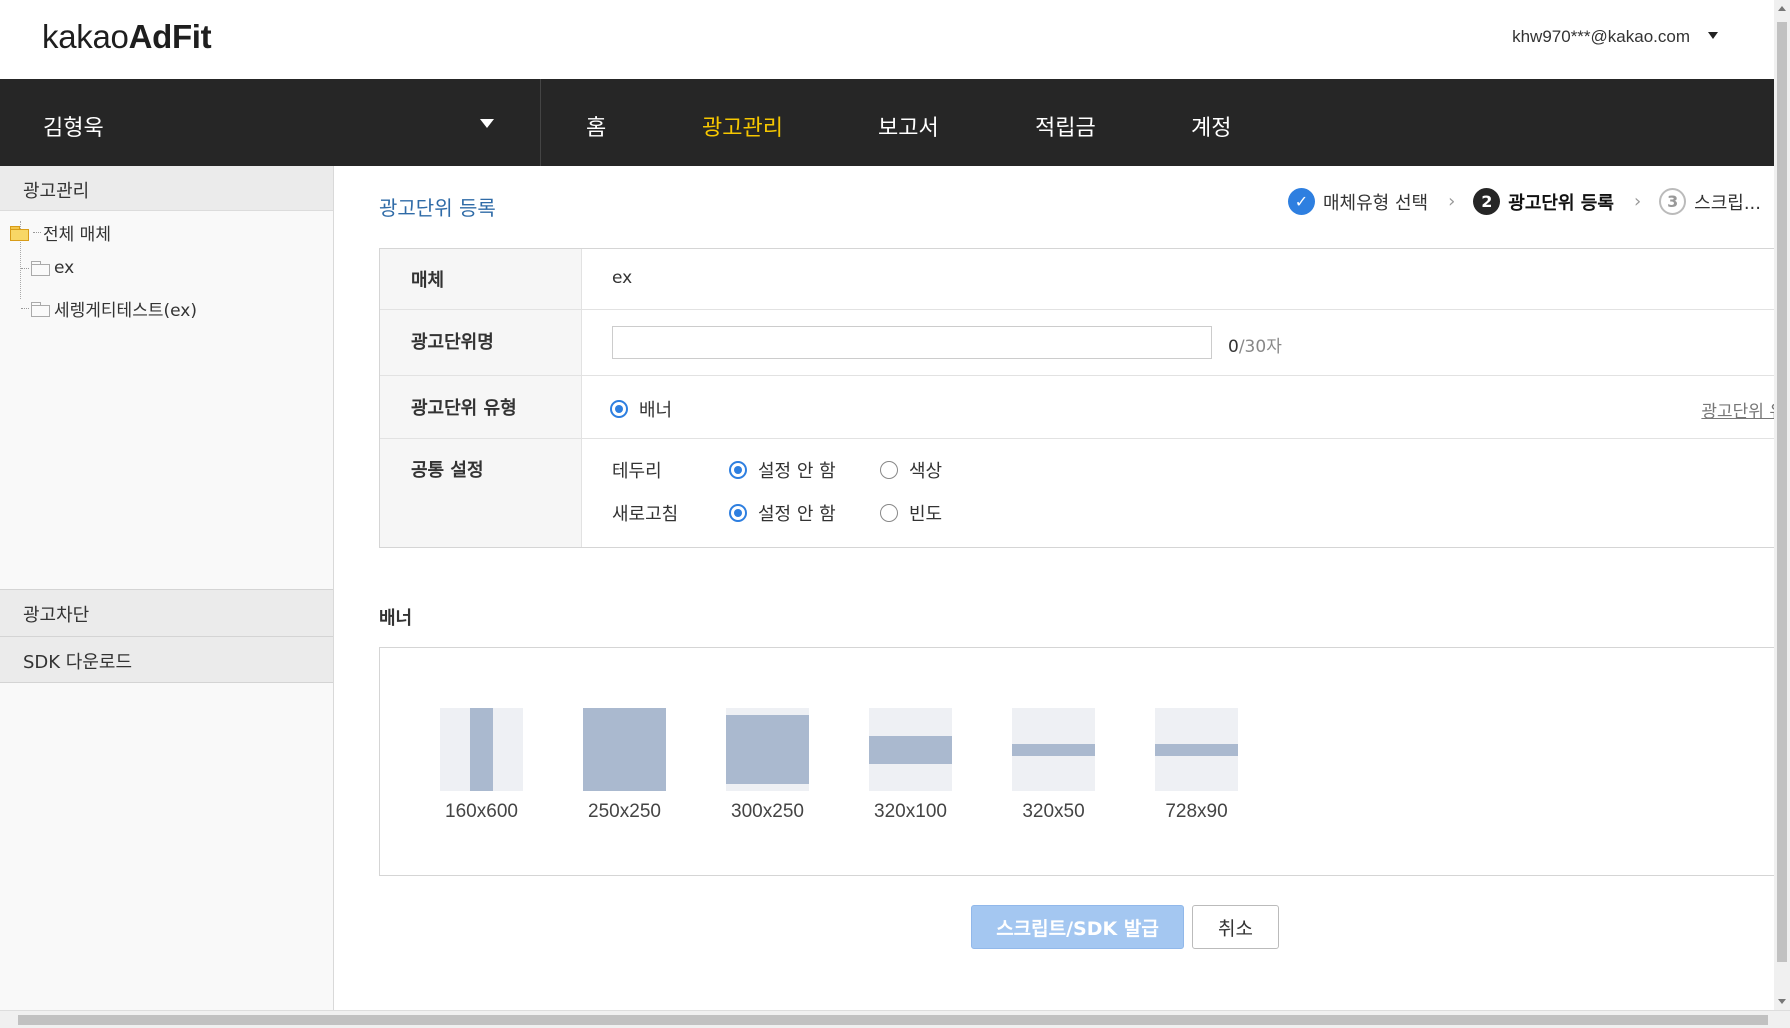 The image size is (1790, 1028). I want to click on tree-node-ex: ex, so click(47, 268).